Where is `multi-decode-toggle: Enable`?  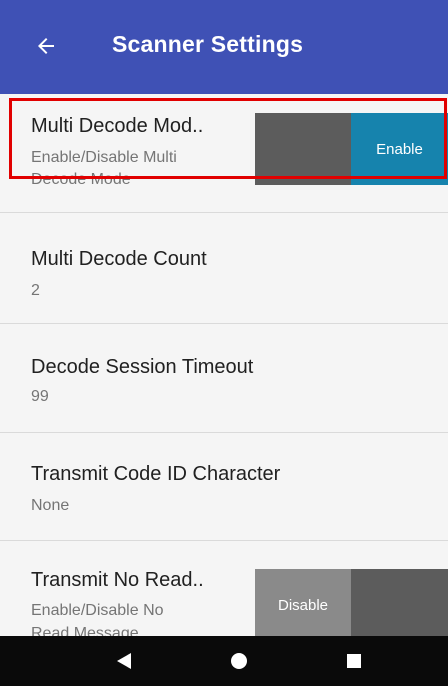
multi-decode-toggle: Enable is located at coordinates (351, 149).